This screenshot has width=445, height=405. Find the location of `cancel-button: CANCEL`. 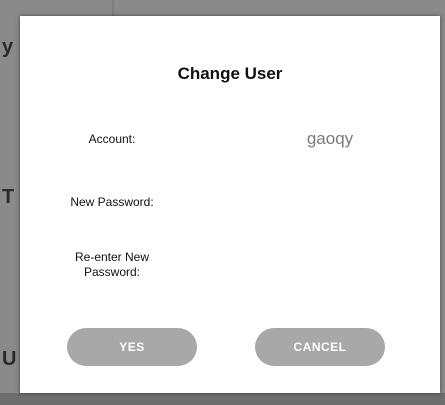

cancel-button: CANCEL is located at coordinates (320, 347).